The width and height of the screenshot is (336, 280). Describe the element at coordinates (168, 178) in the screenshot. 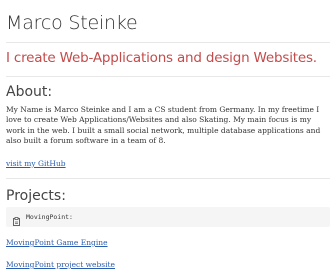

I see `about-divider` at that location.